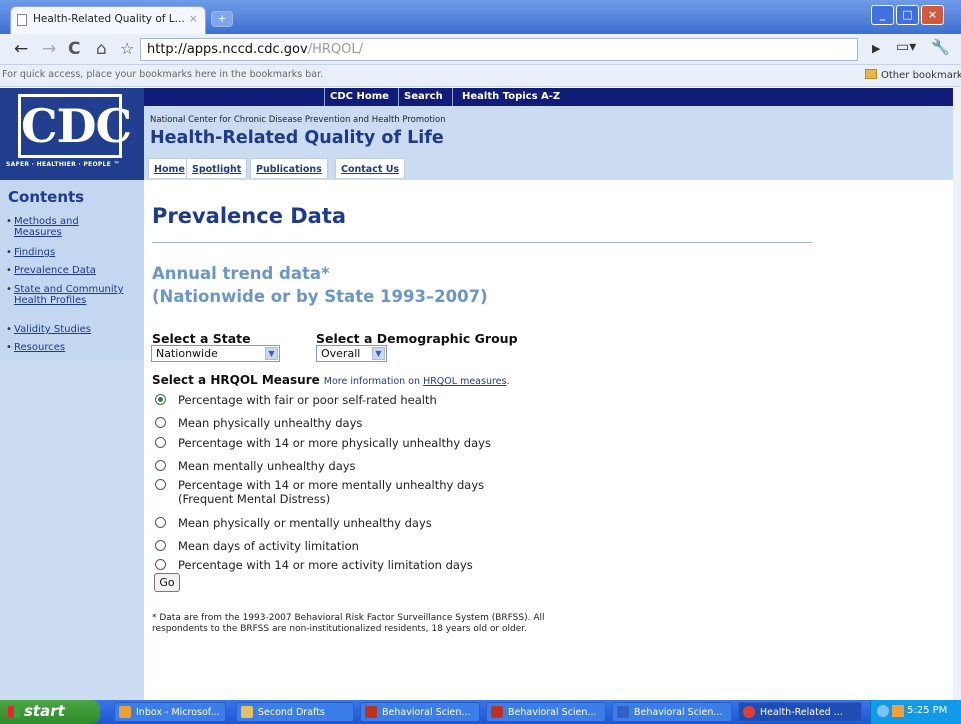  I want to click on section-subheading: (Nationwide or by State 1993–2007), so click(320, 296).